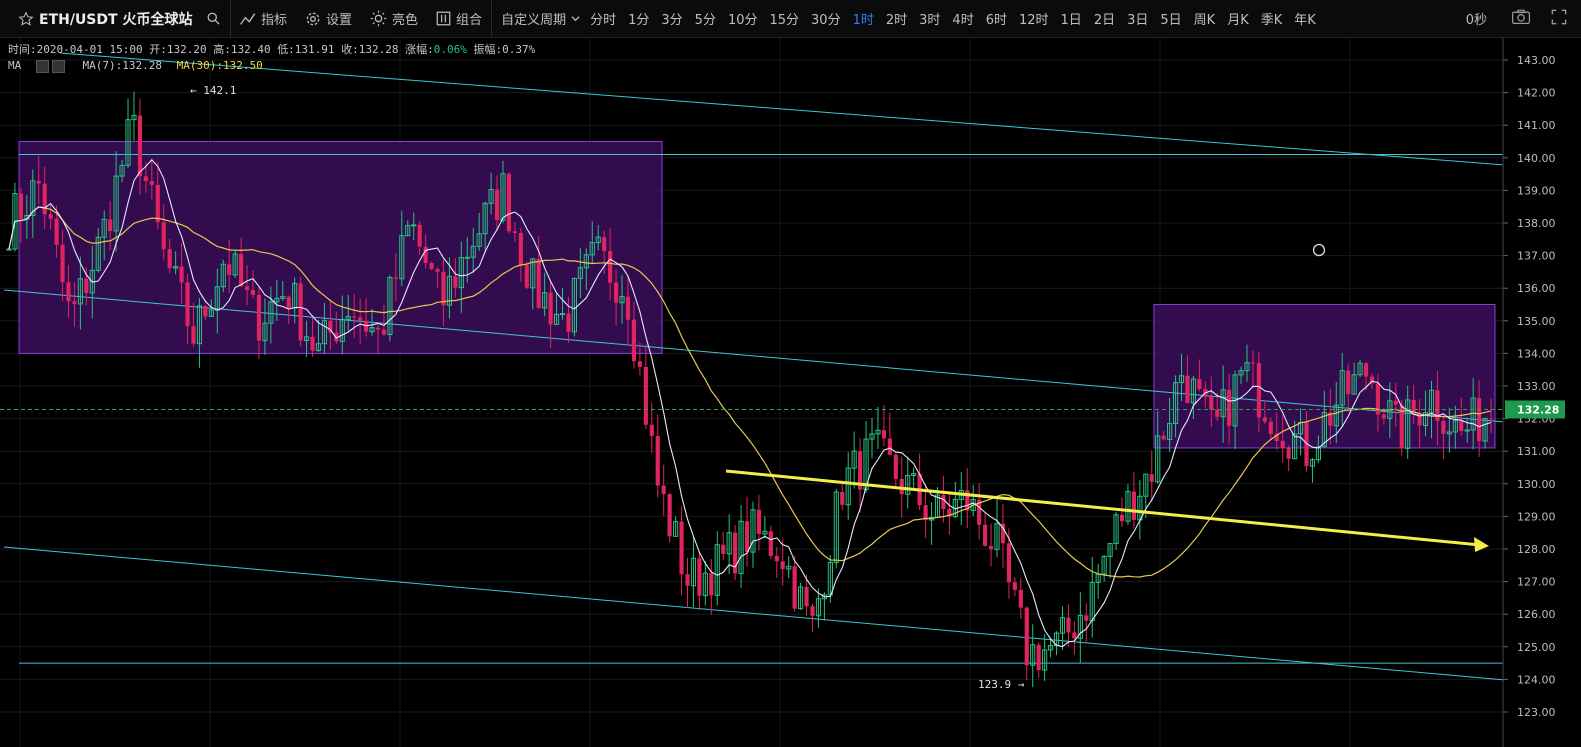  What do you see at coordinates (1536, 712) in the screenshot?
I see `price-tick-label: 123.00` at bounding box center [1536, 712].